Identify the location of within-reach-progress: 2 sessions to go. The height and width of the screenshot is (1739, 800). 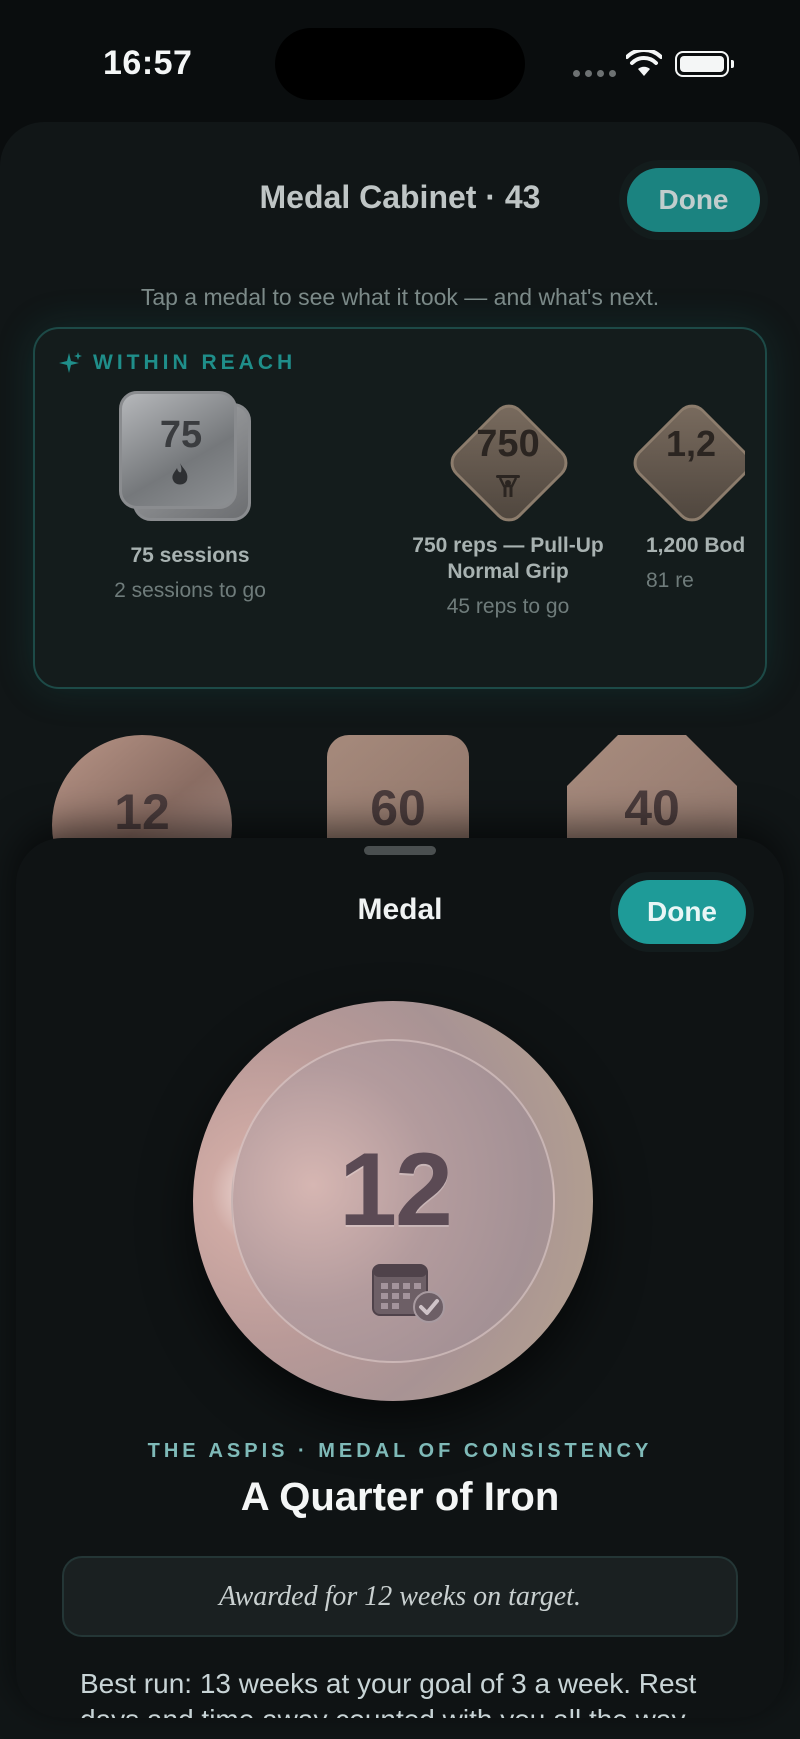
(190, 590).